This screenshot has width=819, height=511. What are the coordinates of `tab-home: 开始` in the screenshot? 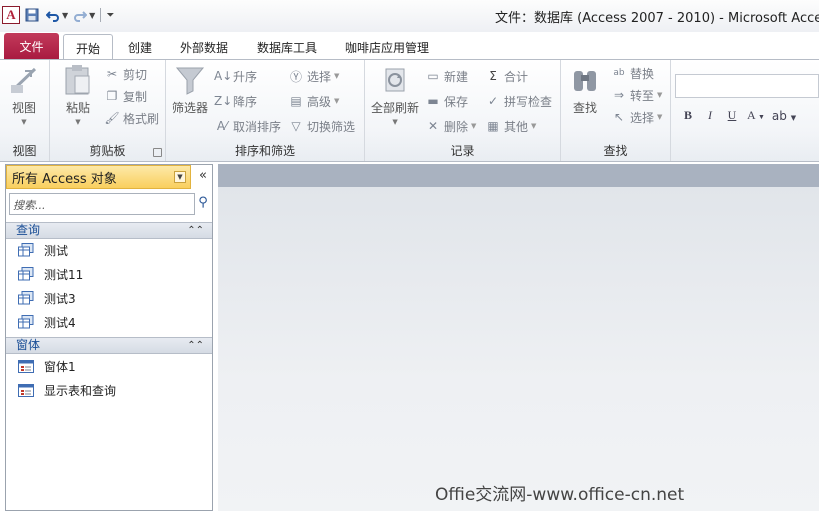 It's located at (88, 47).